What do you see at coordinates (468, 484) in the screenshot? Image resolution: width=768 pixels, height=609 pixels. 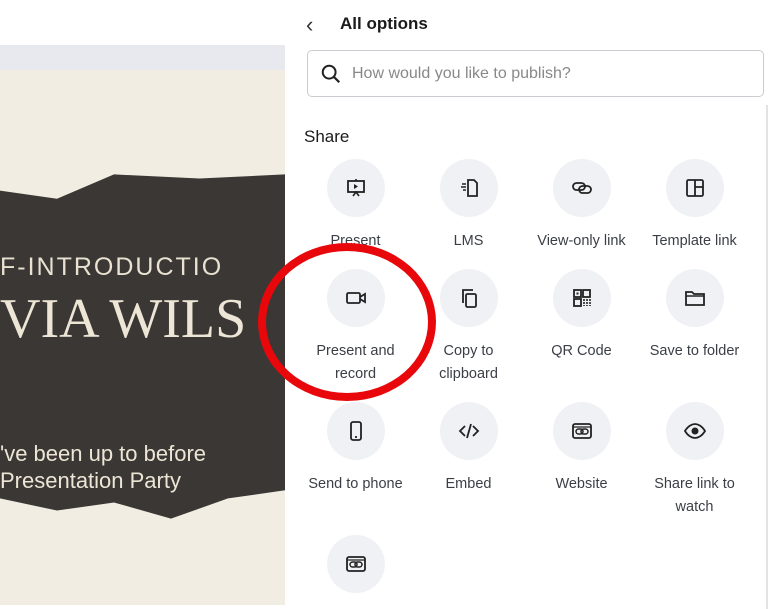 I see `option-label: Embed` at bounding box center [468, 484].